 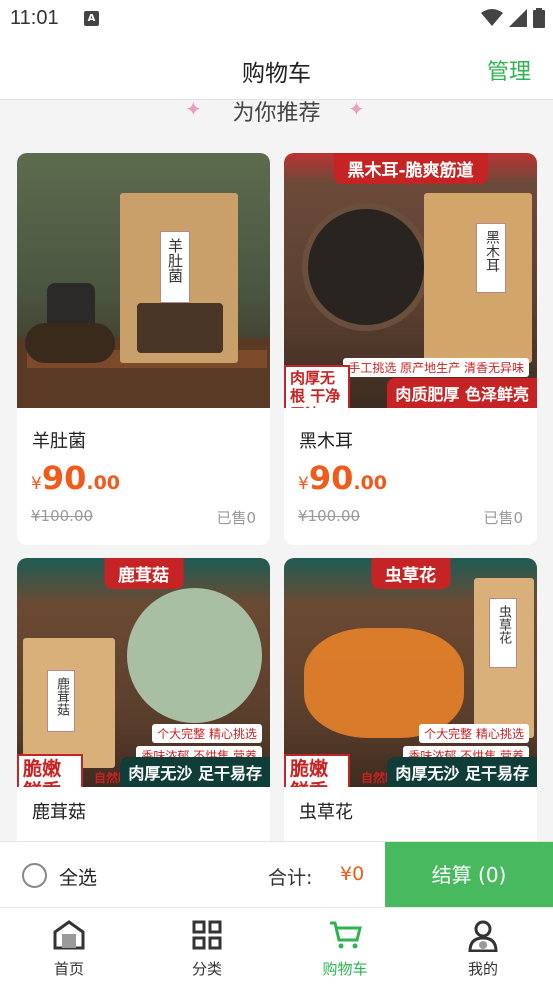 I want to click on tab-home-label: 首页, so click(x=68, y=969).